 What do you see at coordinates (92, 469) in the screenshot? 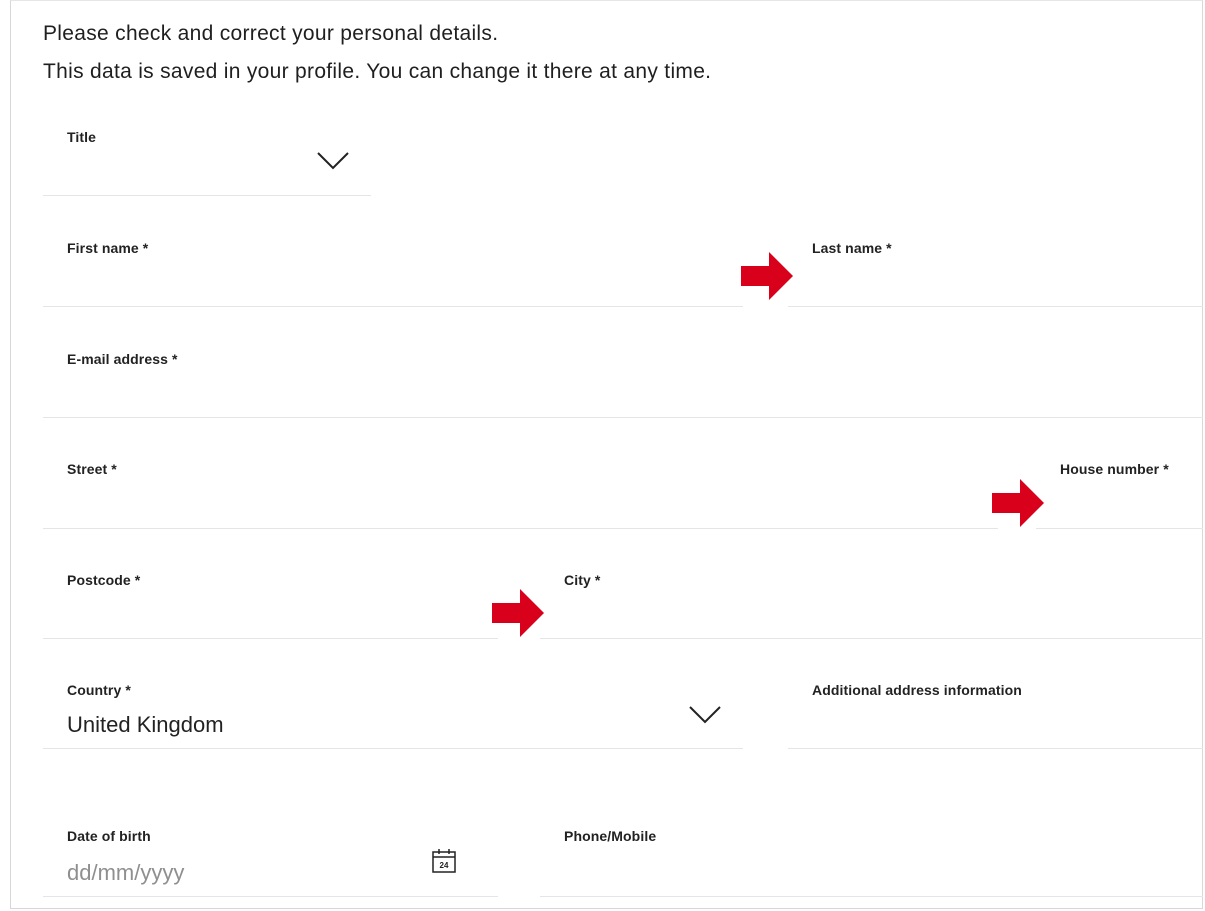
I see `street-label: Street *` at bounding box center [92, 469].